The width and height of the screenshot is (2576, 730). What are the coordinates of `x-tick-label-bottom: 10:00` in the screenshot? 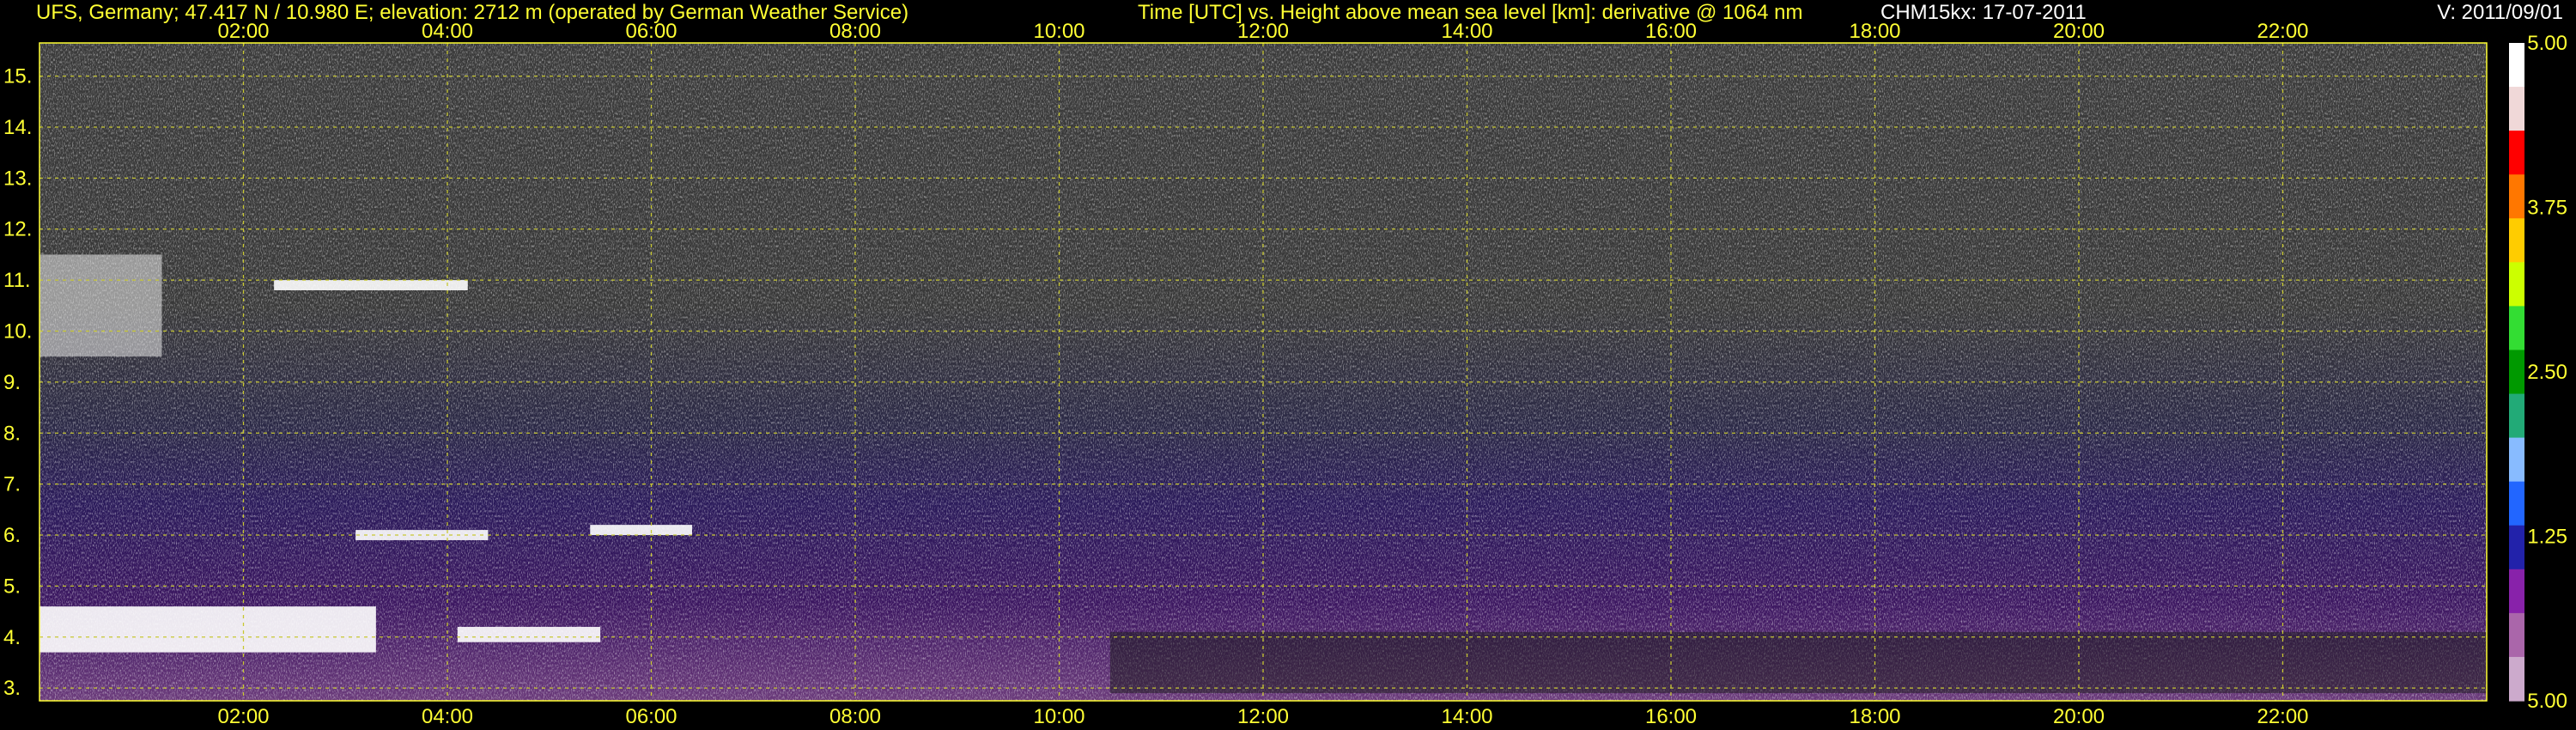 It's located at (1058, 716).